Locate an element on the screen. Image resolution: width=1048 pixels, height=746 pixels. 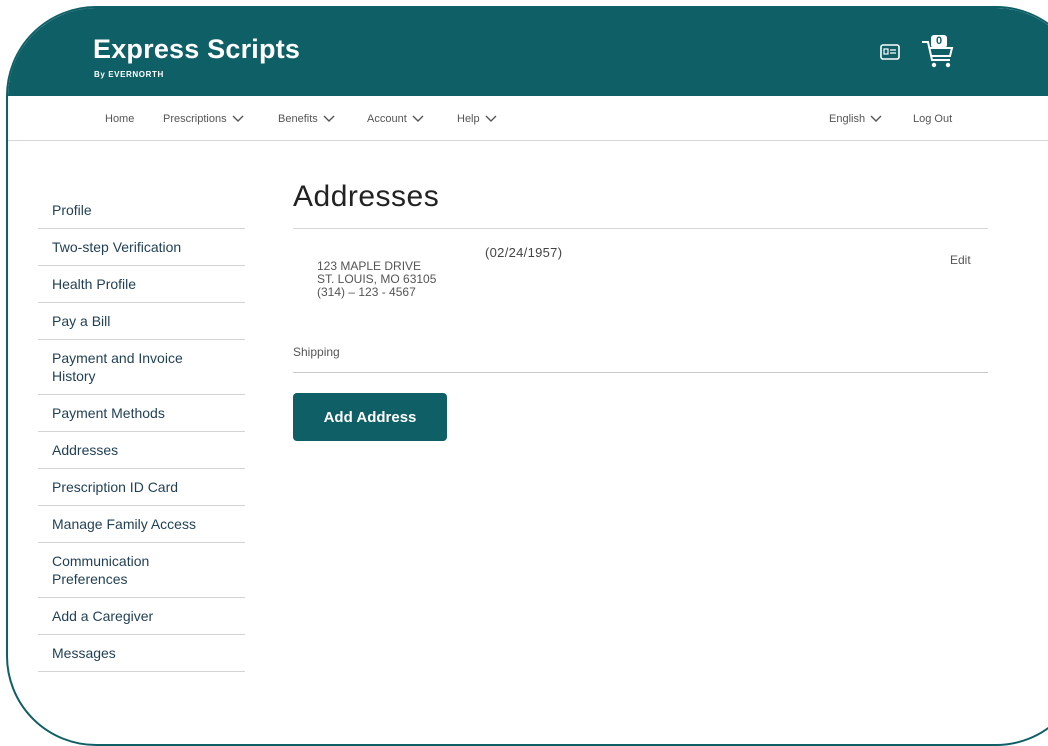
nav-prescriptions-label: Prescriptions is located at coordinates (195, 119).